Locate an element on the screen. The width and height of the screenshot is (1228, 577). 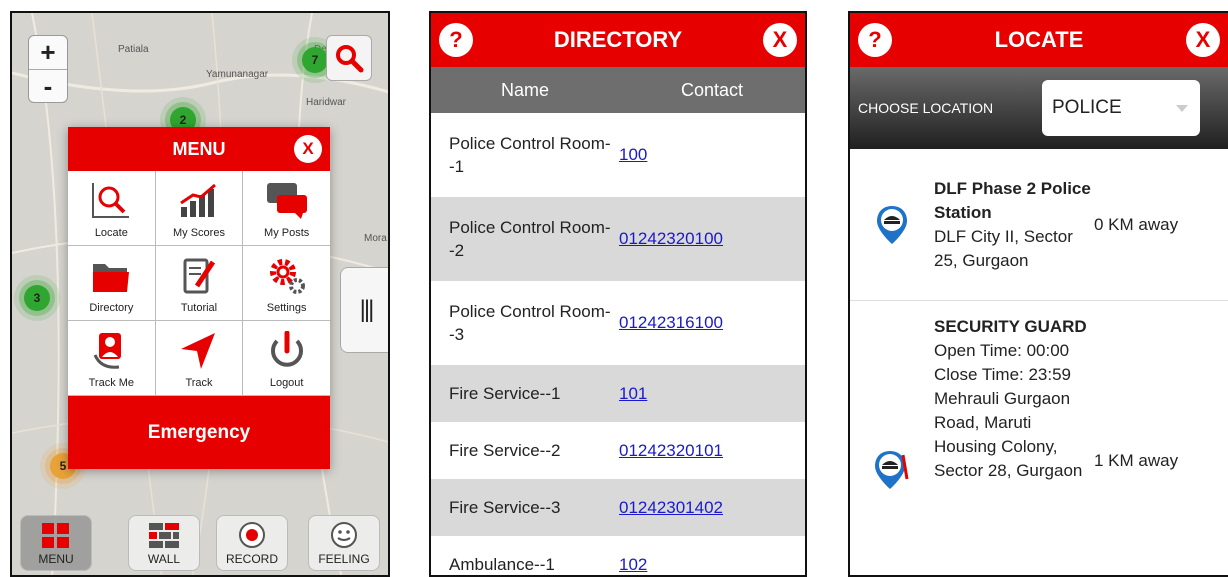
location-distance: 1 KM away is located at coordinates (1136, 460).